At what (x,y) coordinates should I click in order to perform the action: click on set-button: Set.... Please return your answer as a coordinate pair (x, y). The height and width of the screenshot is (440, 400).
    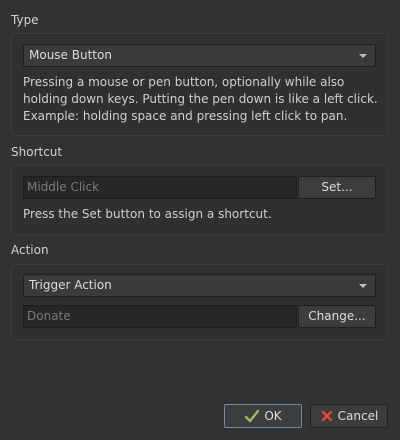
    Looking at the image, I should click on (337, 187).